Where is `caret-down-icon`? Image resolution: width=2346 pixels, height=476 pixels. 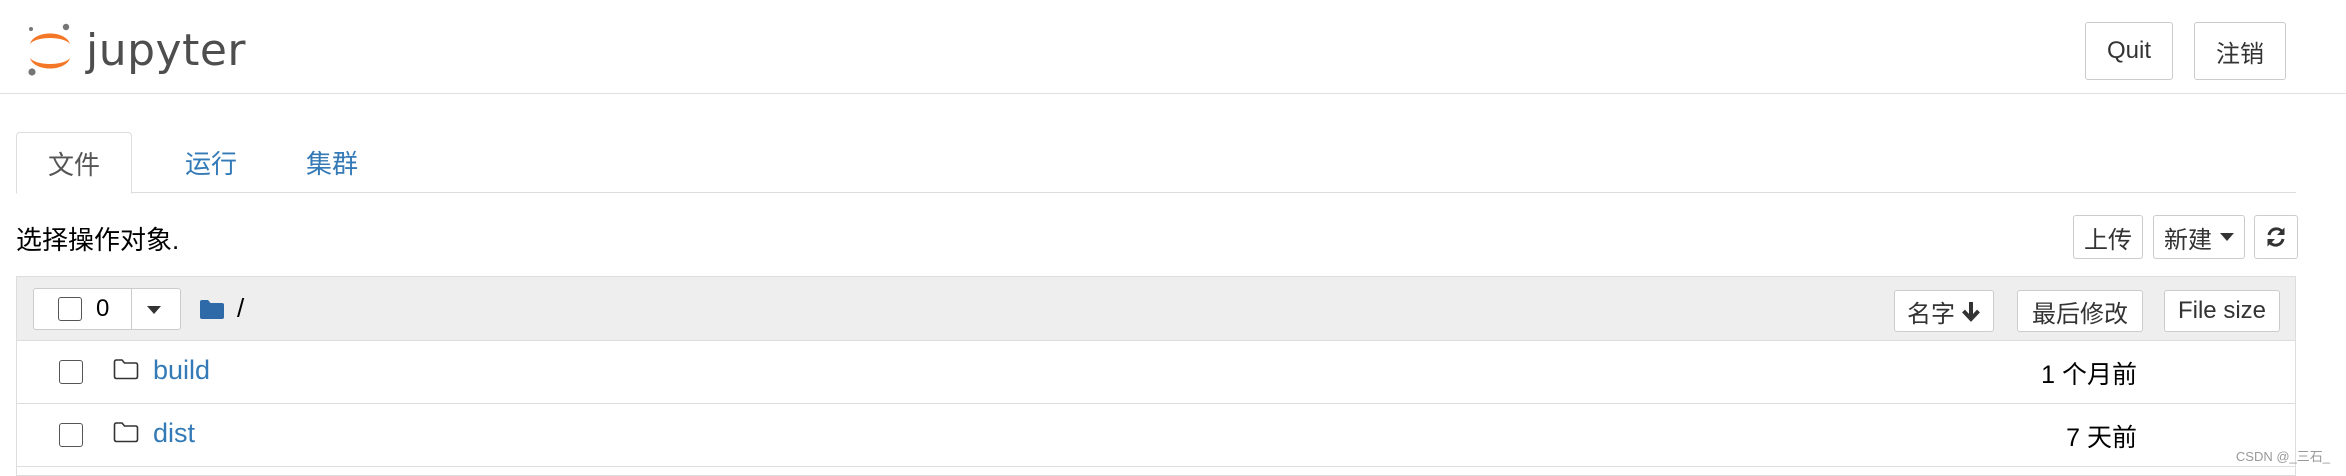 caret-down-icon is located at coordinates (2227, 237).